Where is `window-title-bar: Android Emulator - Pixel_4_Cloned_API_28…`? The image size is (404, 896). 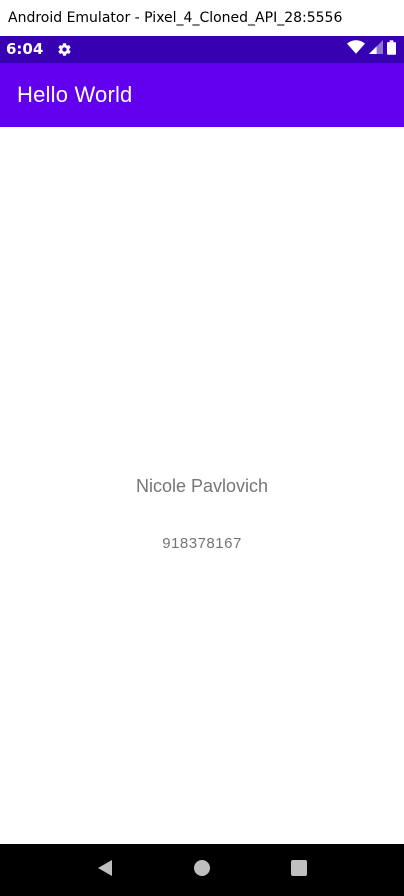 window-title-bar: Android Emulator - Pixel_4_Cloned_API_28… is located at coordinates (202, 18).